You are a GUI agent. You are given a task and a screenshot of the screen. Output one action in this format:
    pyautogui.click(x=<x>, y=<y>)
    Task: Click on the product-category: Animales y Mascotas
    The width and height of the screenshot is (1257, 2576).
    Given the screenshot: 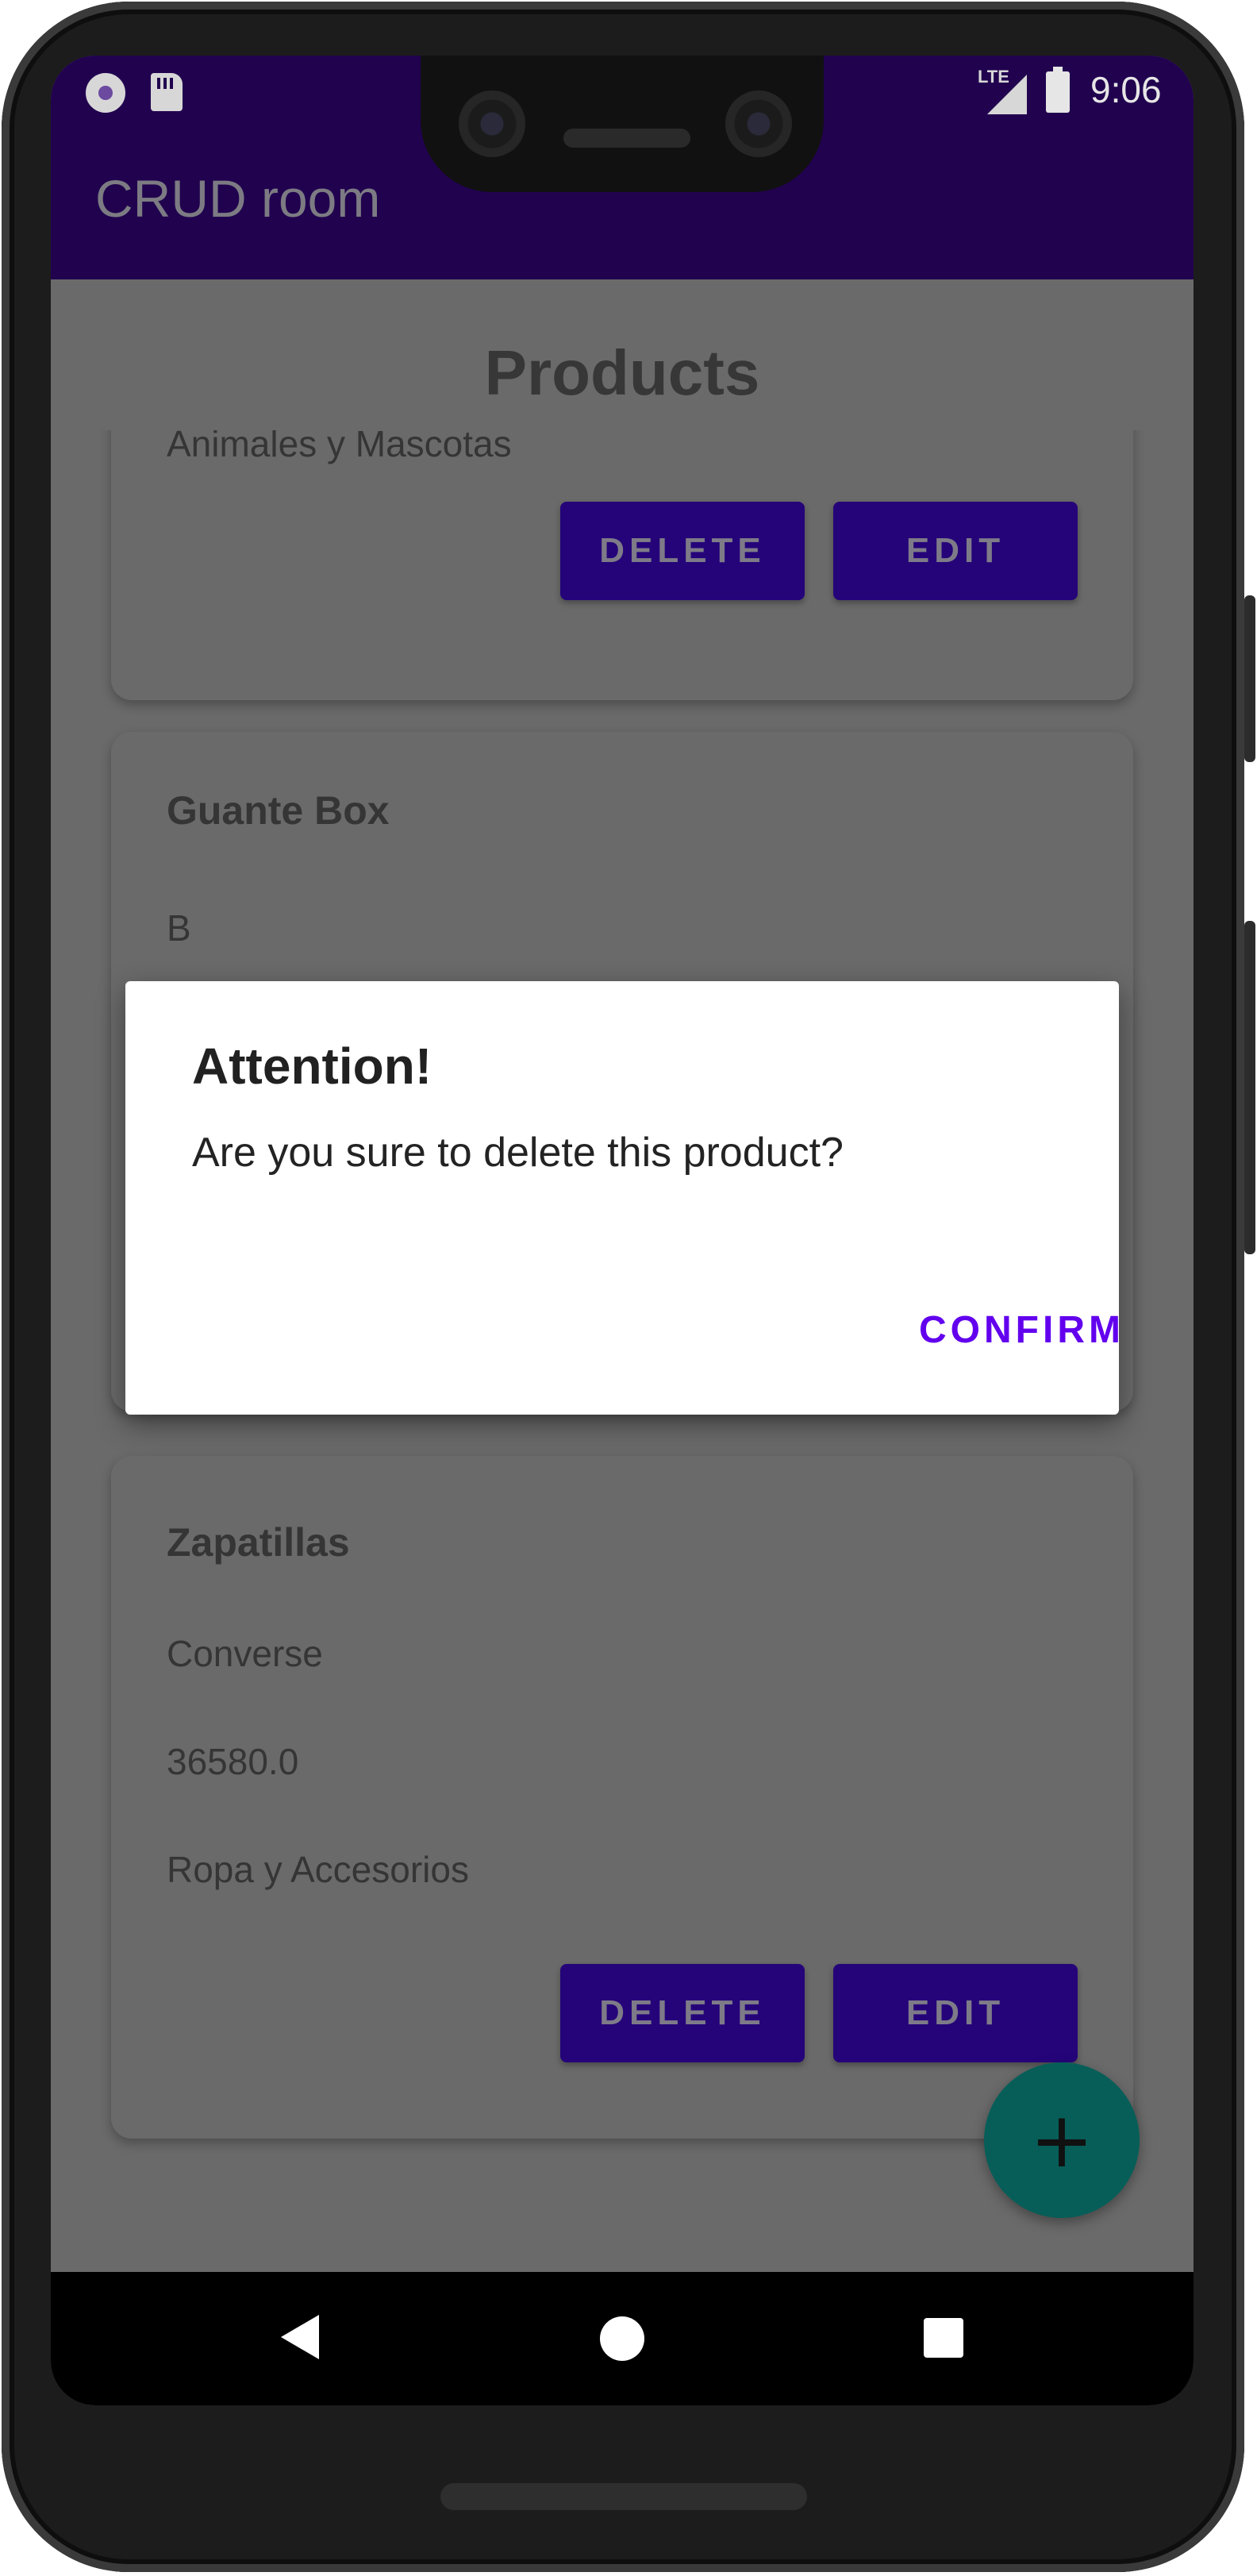 What is the action you would take?
    pyautogui.click(x=339, y=447)
    